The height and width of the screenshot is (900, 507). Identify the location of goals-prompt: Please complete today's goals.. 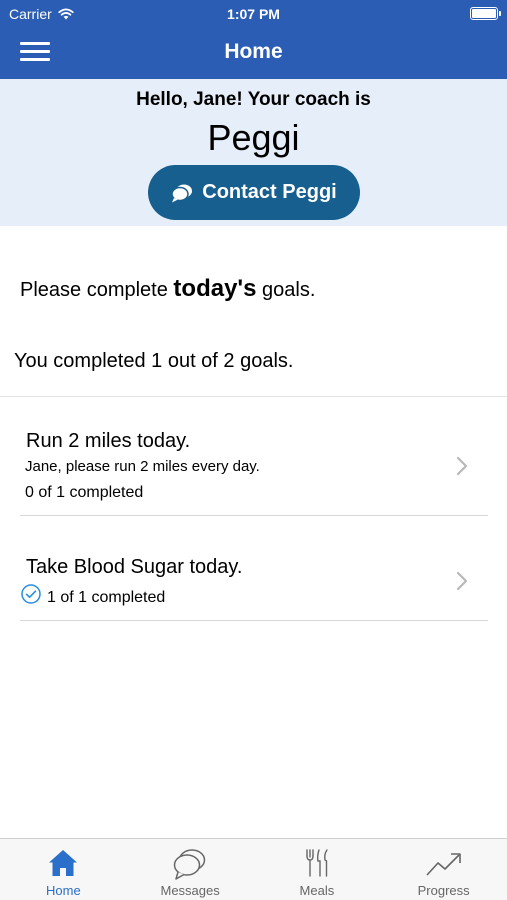
(167, 289).